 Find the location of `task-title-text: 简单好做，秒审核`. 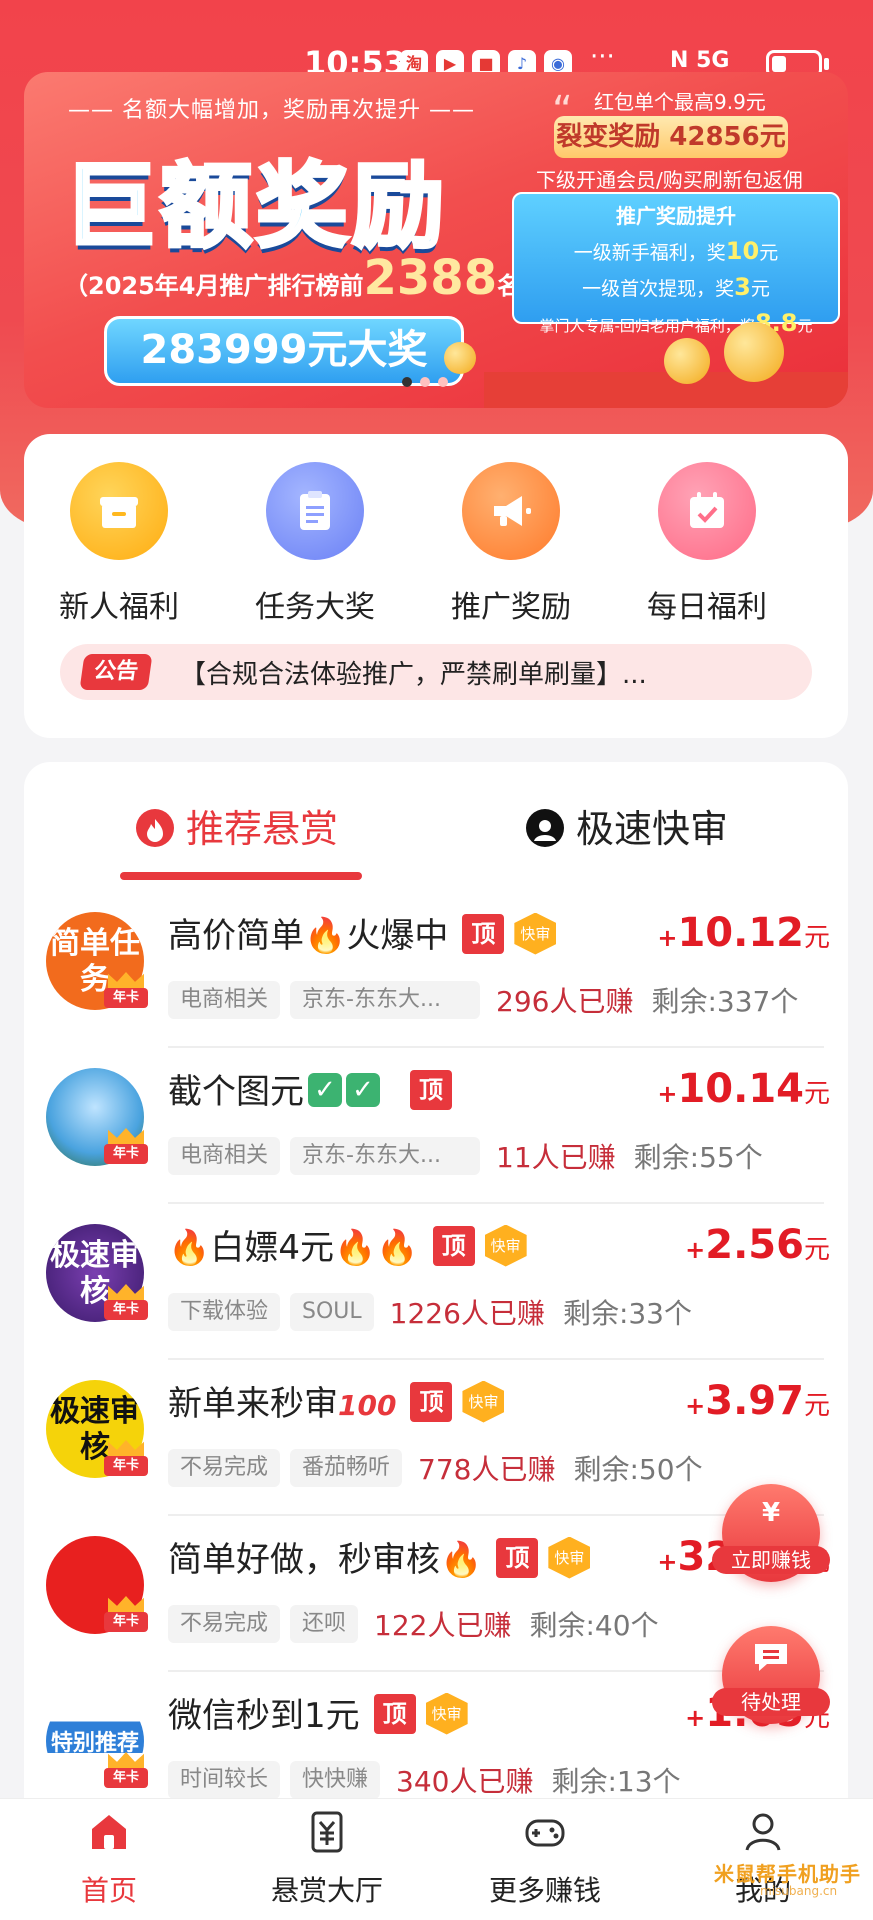

task-title-text: 简单好做，秒审核 is located at coordinates (304, 1560).